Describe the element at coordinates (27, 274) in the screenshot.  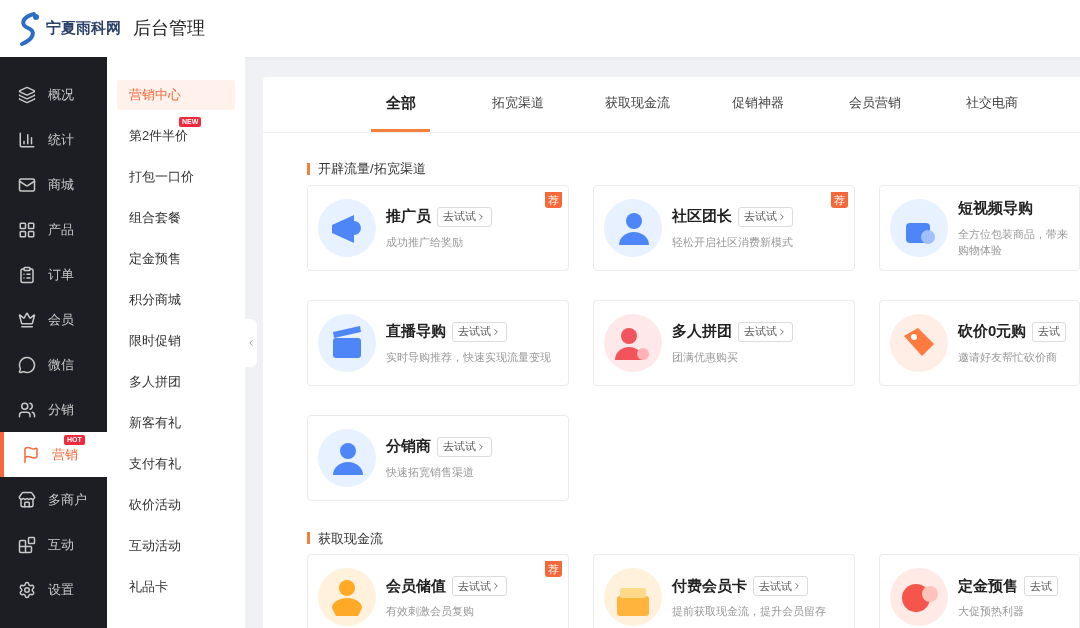
I see `clipboard-icon` at that location.